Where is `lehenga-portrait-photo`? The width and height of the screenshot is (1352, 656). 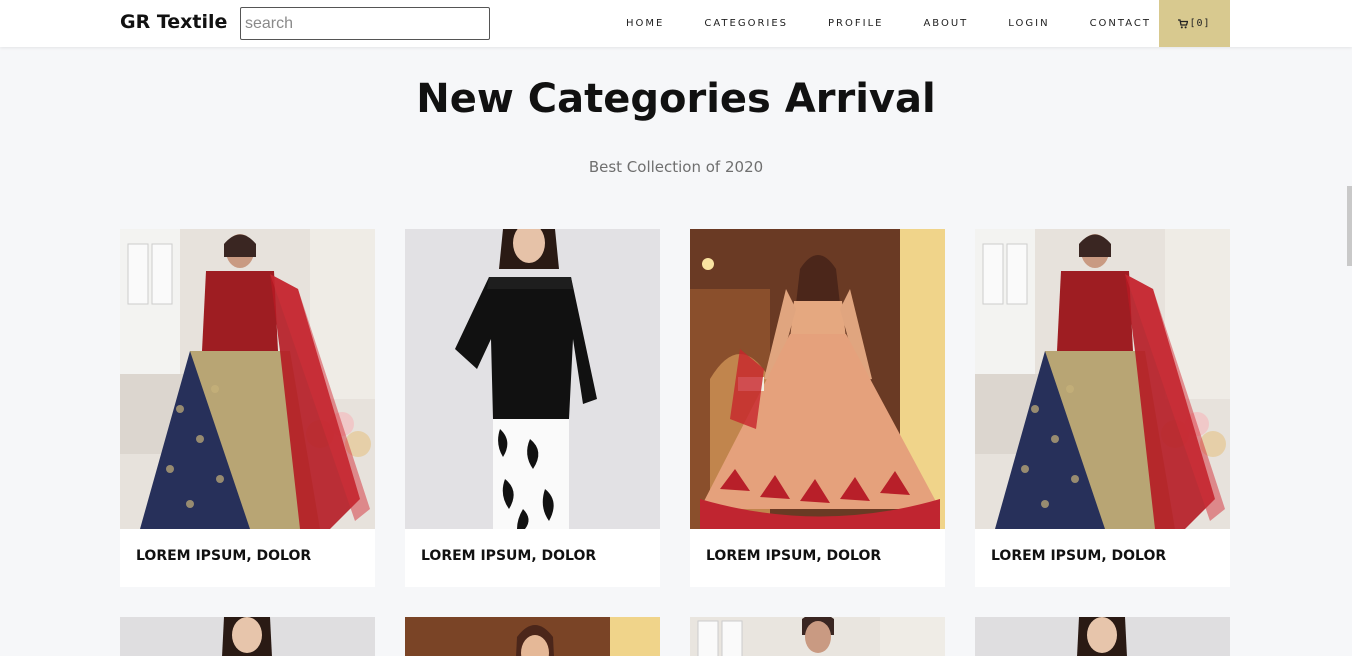
lehenga-portrait-photo is located at coordinates (817, 636).